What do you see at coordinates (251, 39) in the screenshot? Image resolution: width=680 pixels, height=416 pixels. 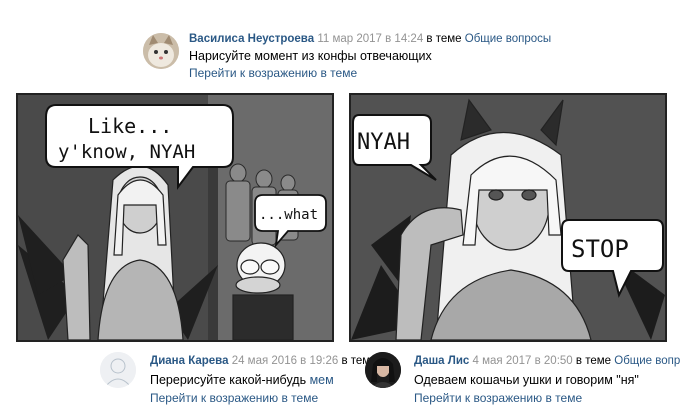 I see `author-name: Василиса Неустроева` at bounding box center [251, 39].